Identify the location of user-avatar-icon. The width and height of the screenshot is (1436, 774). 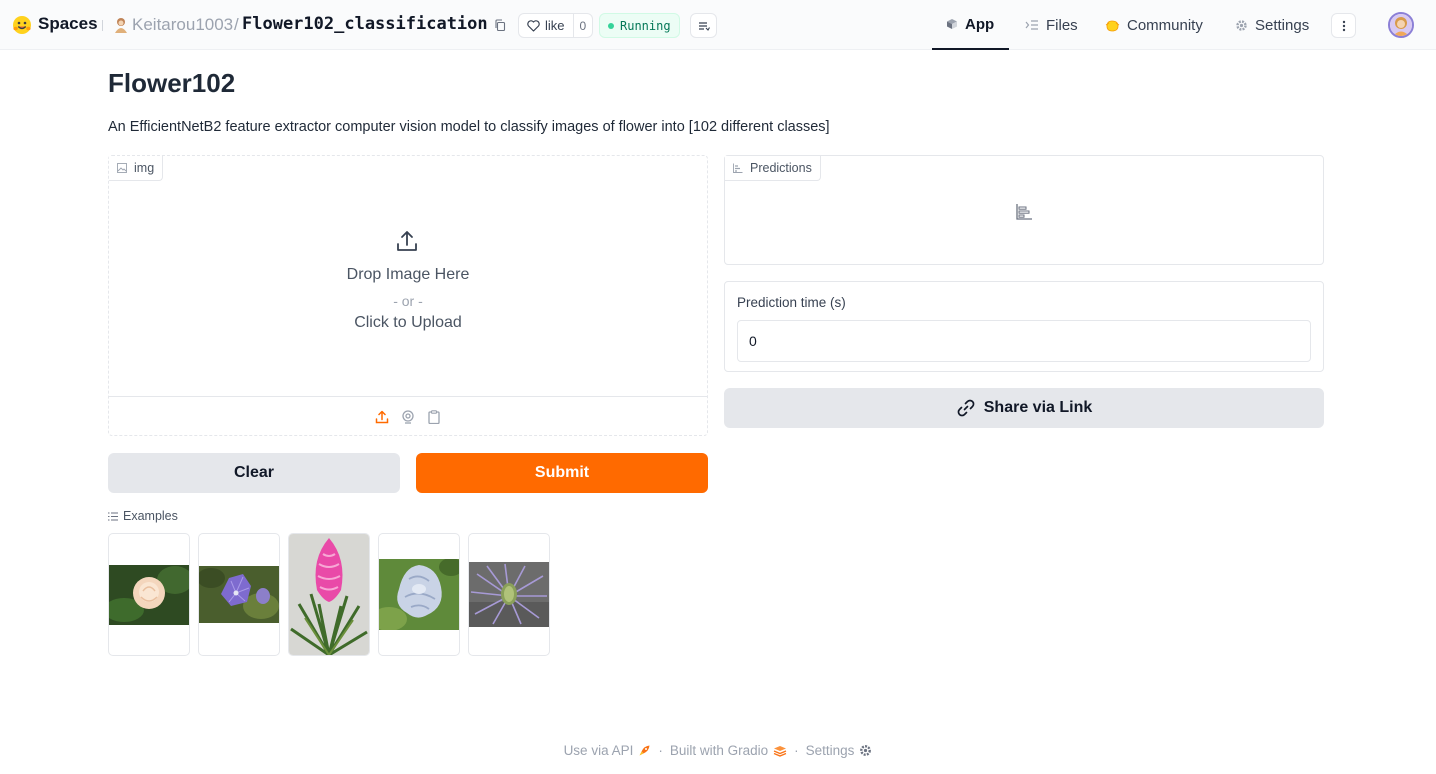
(1401, 25).